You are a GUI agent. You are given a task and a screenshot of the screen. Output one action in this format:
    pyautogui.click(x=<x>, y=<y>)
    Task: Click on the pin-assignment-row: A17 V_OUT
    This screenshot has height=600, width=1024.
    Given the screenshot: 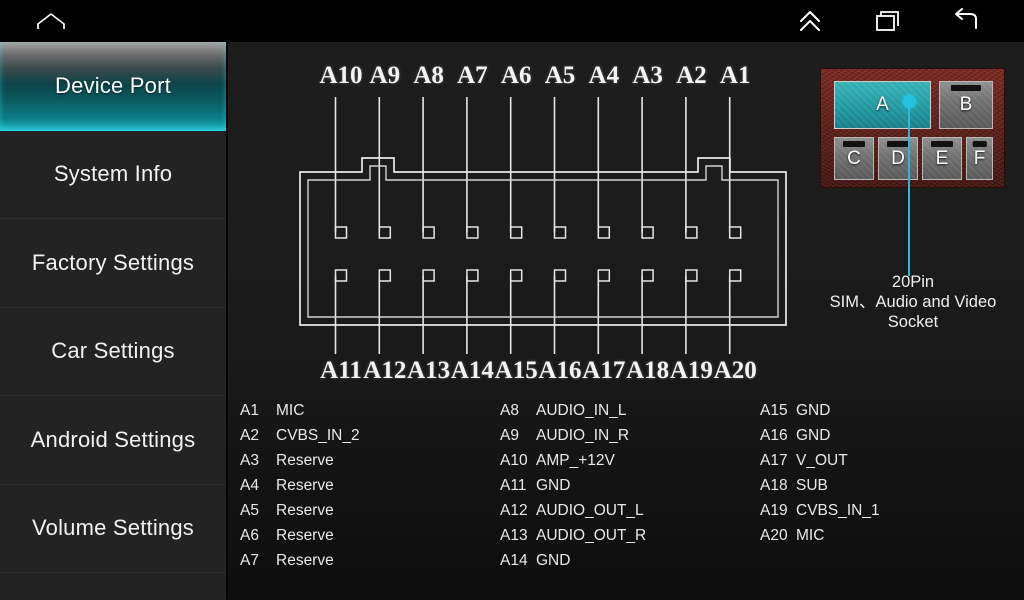 What is the action you would take?
    pyautogui.click(x=820, y=464)
    